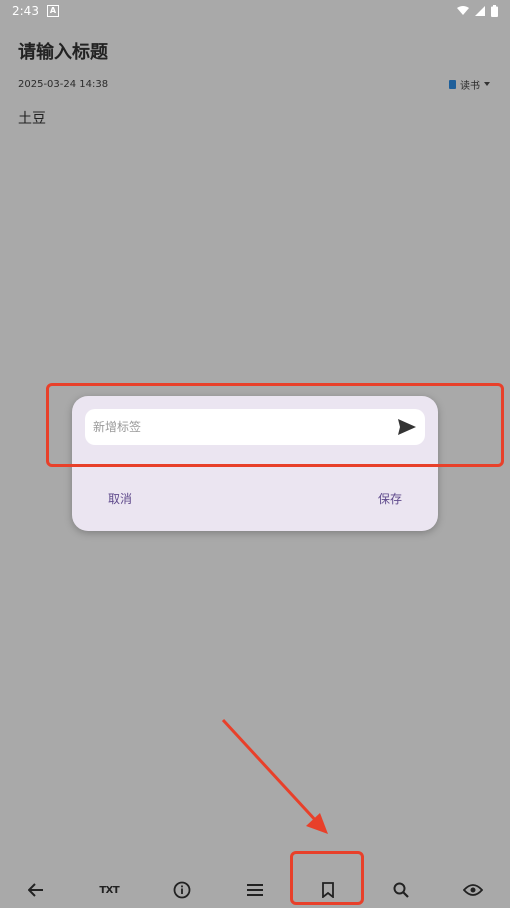 Image resolution: width=510 pixels, height=908 pixels. I want to click on search-icon, so click(401, 890).